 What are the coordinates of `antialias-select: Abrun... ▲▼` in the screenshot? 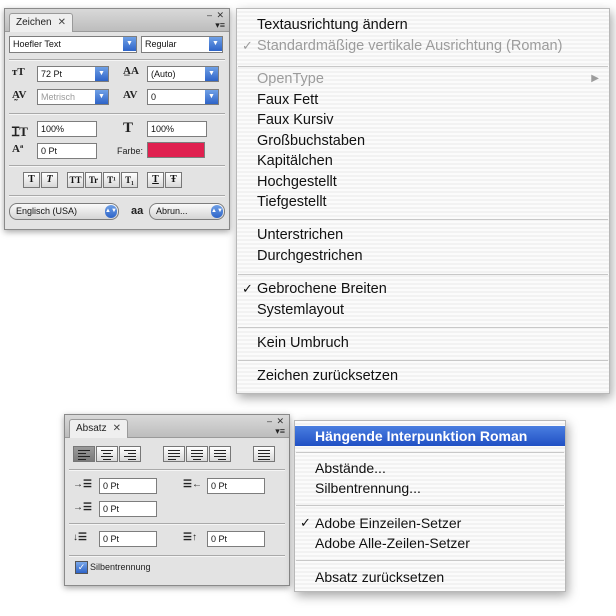 It's located at (187, 211).